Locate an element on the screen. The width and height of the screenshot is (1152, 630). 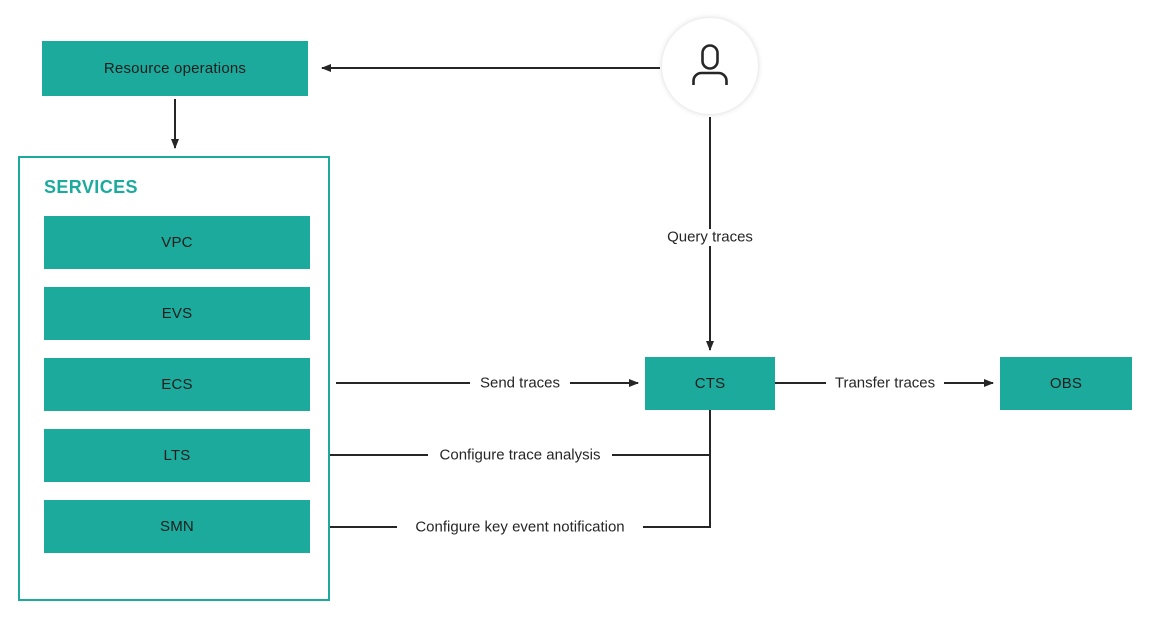
service-item-label: VPC is located at coordinates (177, 242).